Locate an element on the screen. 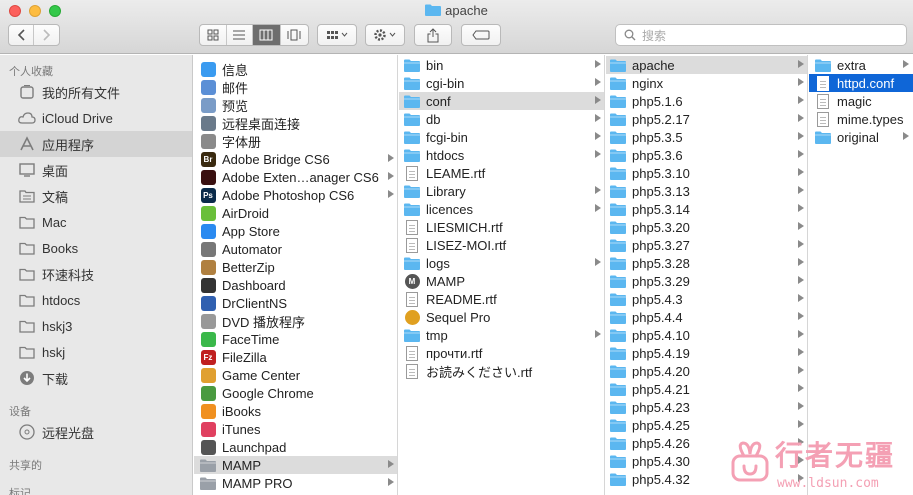 The image size is (913, 495). sidebar-item: hskj is located at coordinates (96, 352).